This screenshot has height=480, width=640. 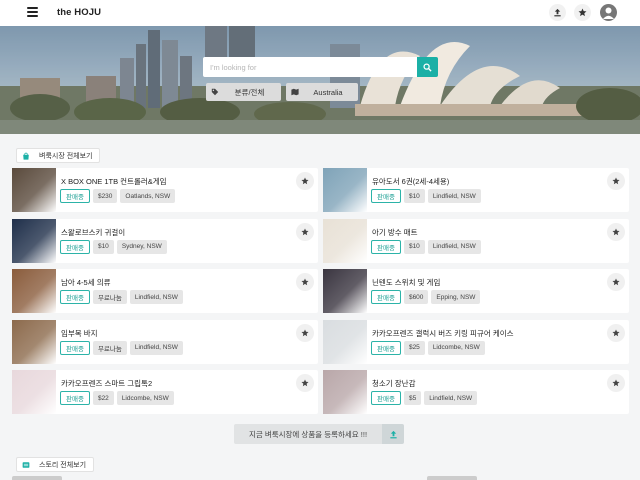 I want to click on listing-tags: 판매중 $22 Lidcombe, NSW, so click(x=117, y=398).